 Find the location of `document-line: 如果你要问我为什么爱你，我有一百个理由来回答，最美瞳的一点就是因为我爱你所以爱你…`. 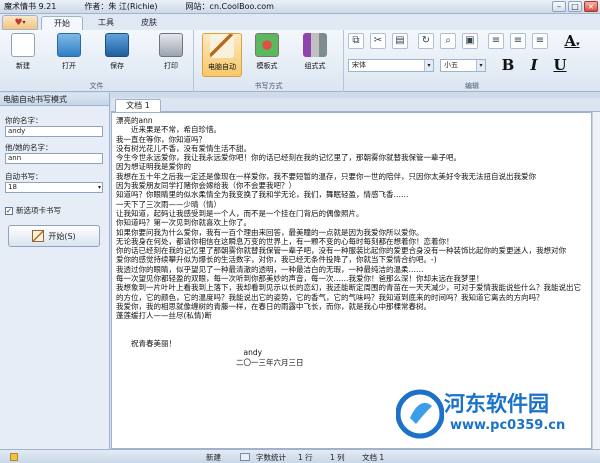

document-line: 如果你要问我为什么爱你，我有一百个理由来回答，最美瞳的一点就是因为我爱你所以爱你… is located at coordinates (270, 232).